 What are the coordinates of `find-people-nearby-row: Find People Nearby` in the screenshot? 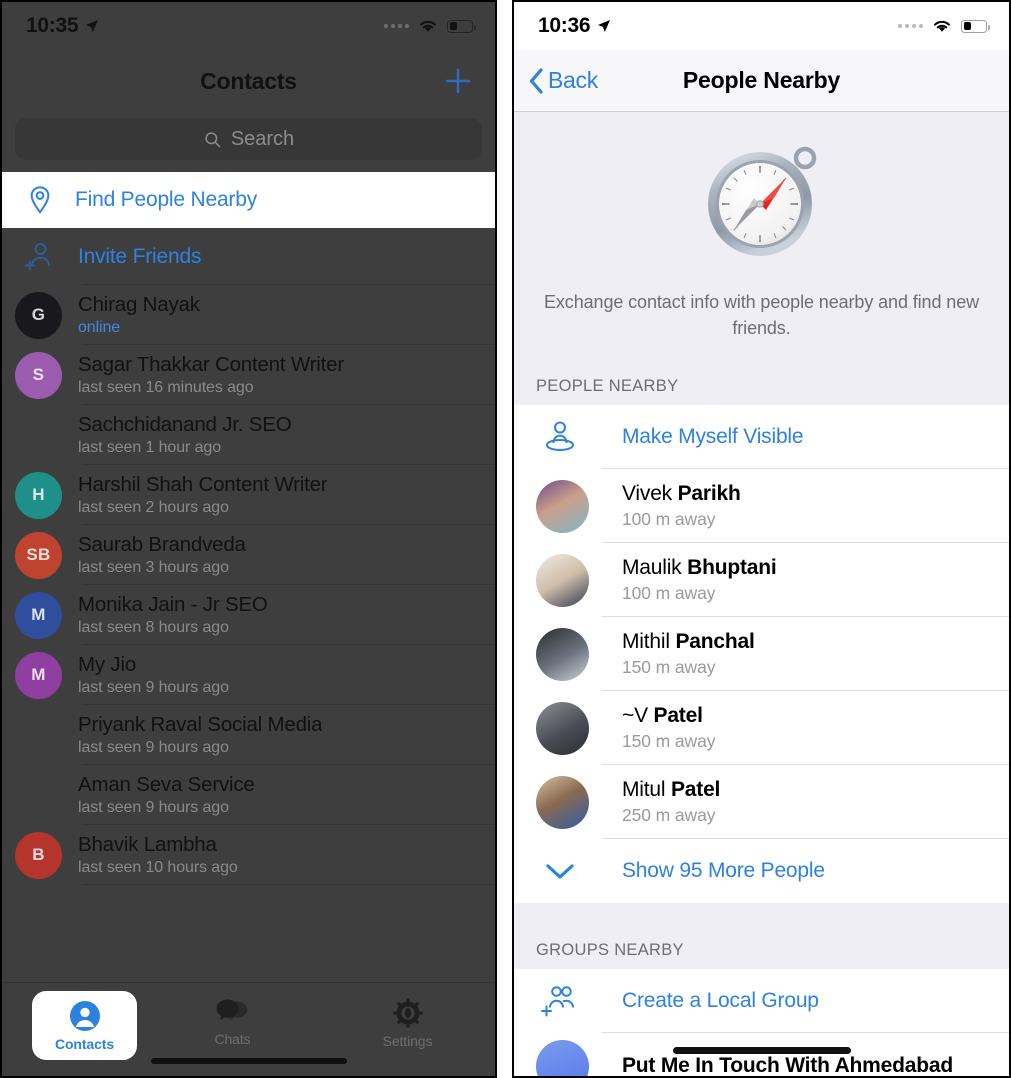 It's located at (248, 200).